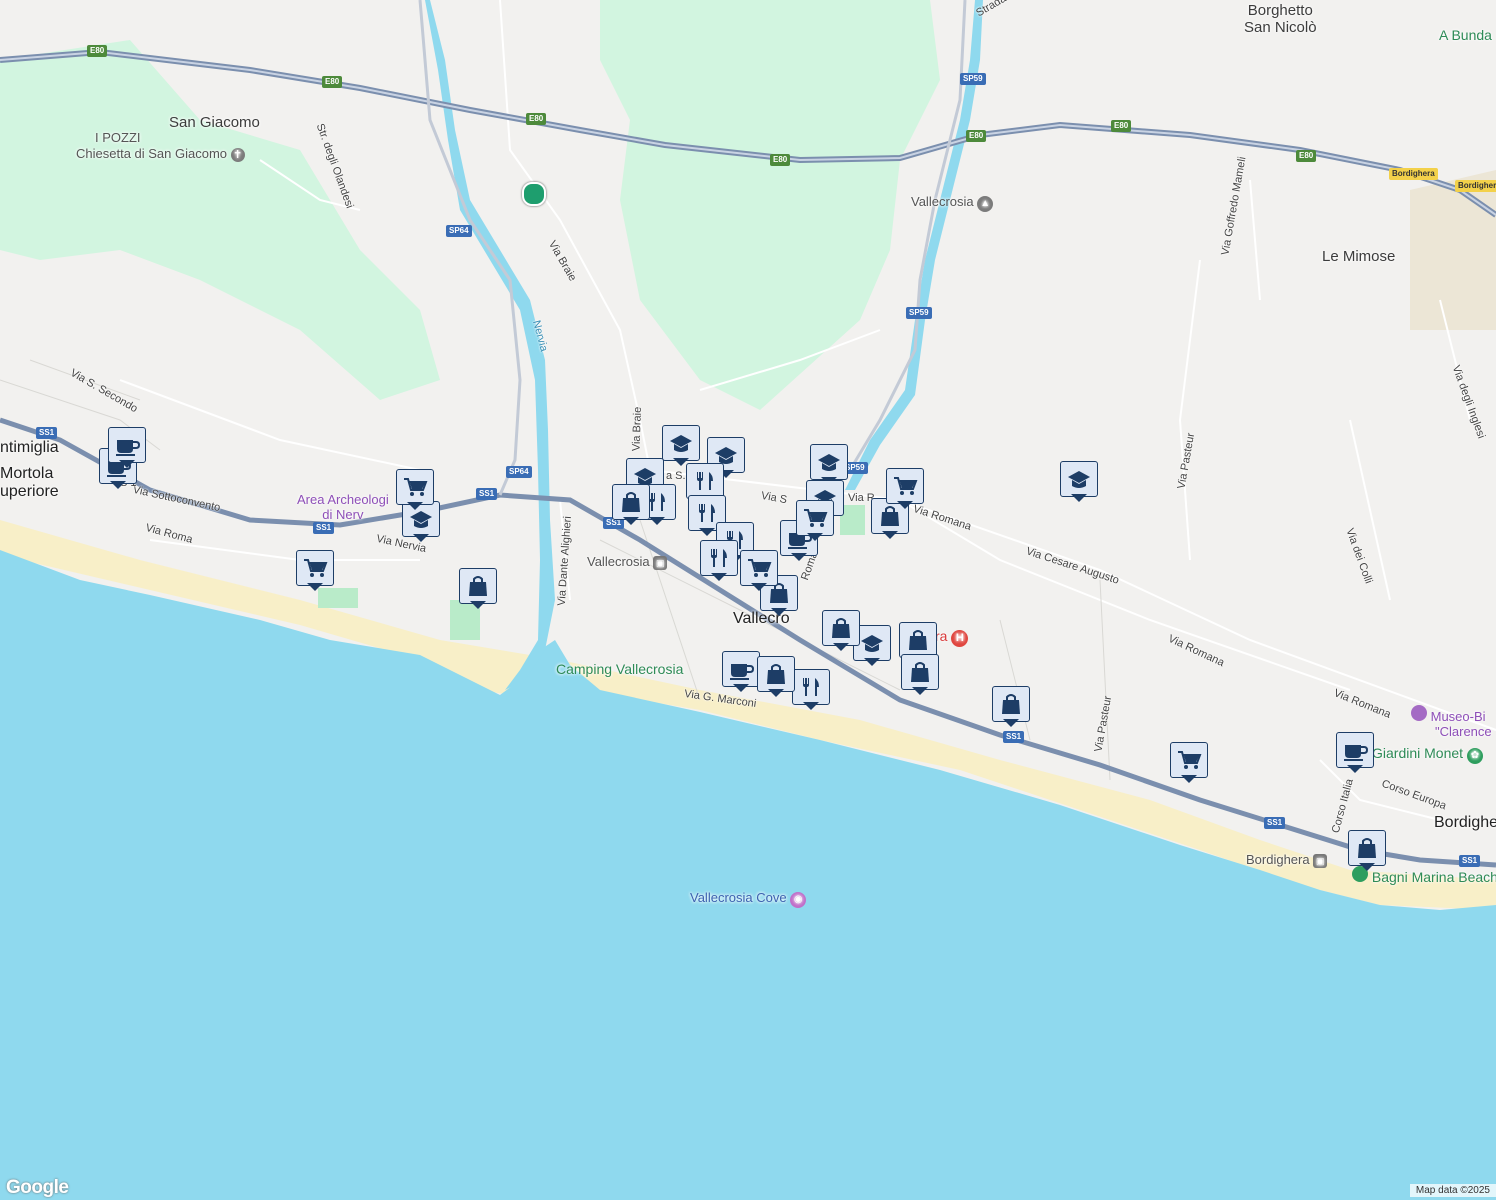 This screenshot has width=1496, height=1200. What do you see at coordinates (1359, 256) in the screenshot?
I see `label-le-mimose: Le Mimose` at bounding box center [1359, 256].